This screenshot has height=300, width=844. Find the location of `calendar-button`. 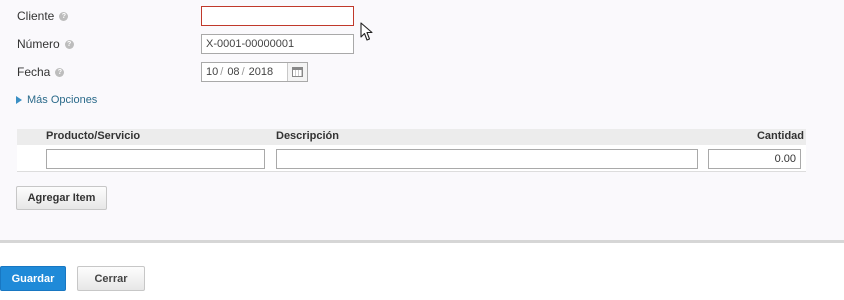

calendar-button is located at coordinates (297, 72).